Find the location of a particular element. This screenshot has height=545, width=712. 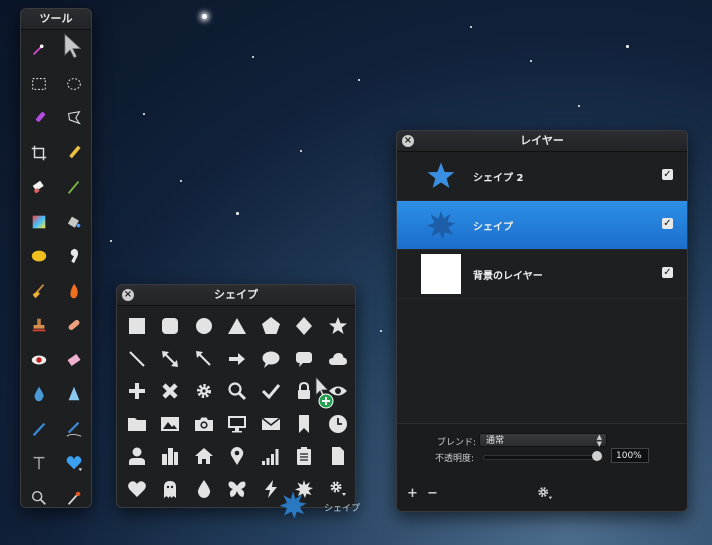

broom-icon is located at coordinates (38, 290).